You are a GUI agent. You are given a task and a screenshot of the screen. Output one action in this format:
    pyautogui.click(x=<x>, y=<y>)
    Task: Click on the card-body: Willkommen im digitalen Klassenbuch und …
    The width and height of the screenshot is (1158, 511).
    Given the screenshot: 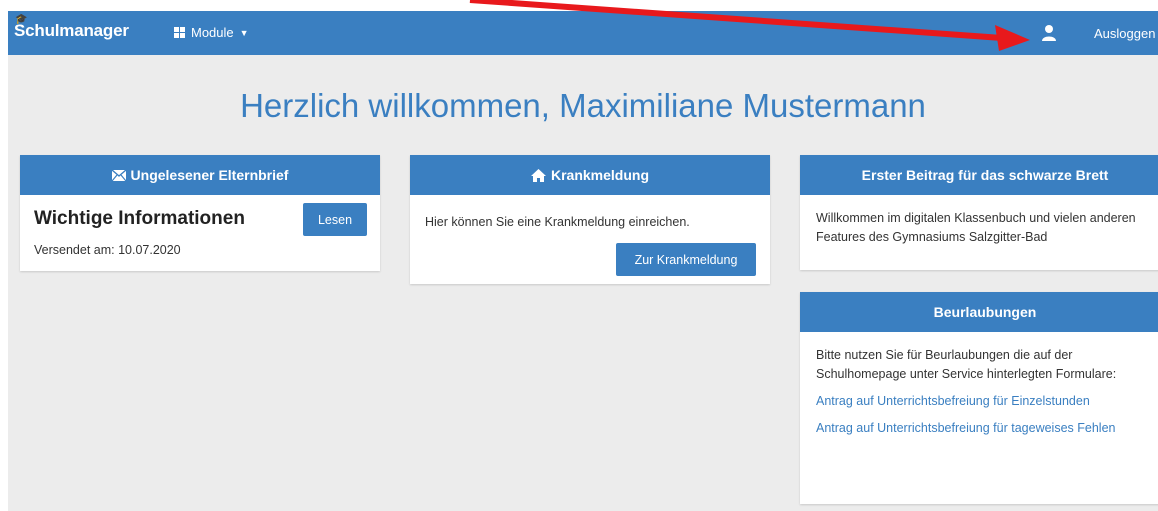 What is the action you would take?
    pyautogui.click(x=979, y=228)
    